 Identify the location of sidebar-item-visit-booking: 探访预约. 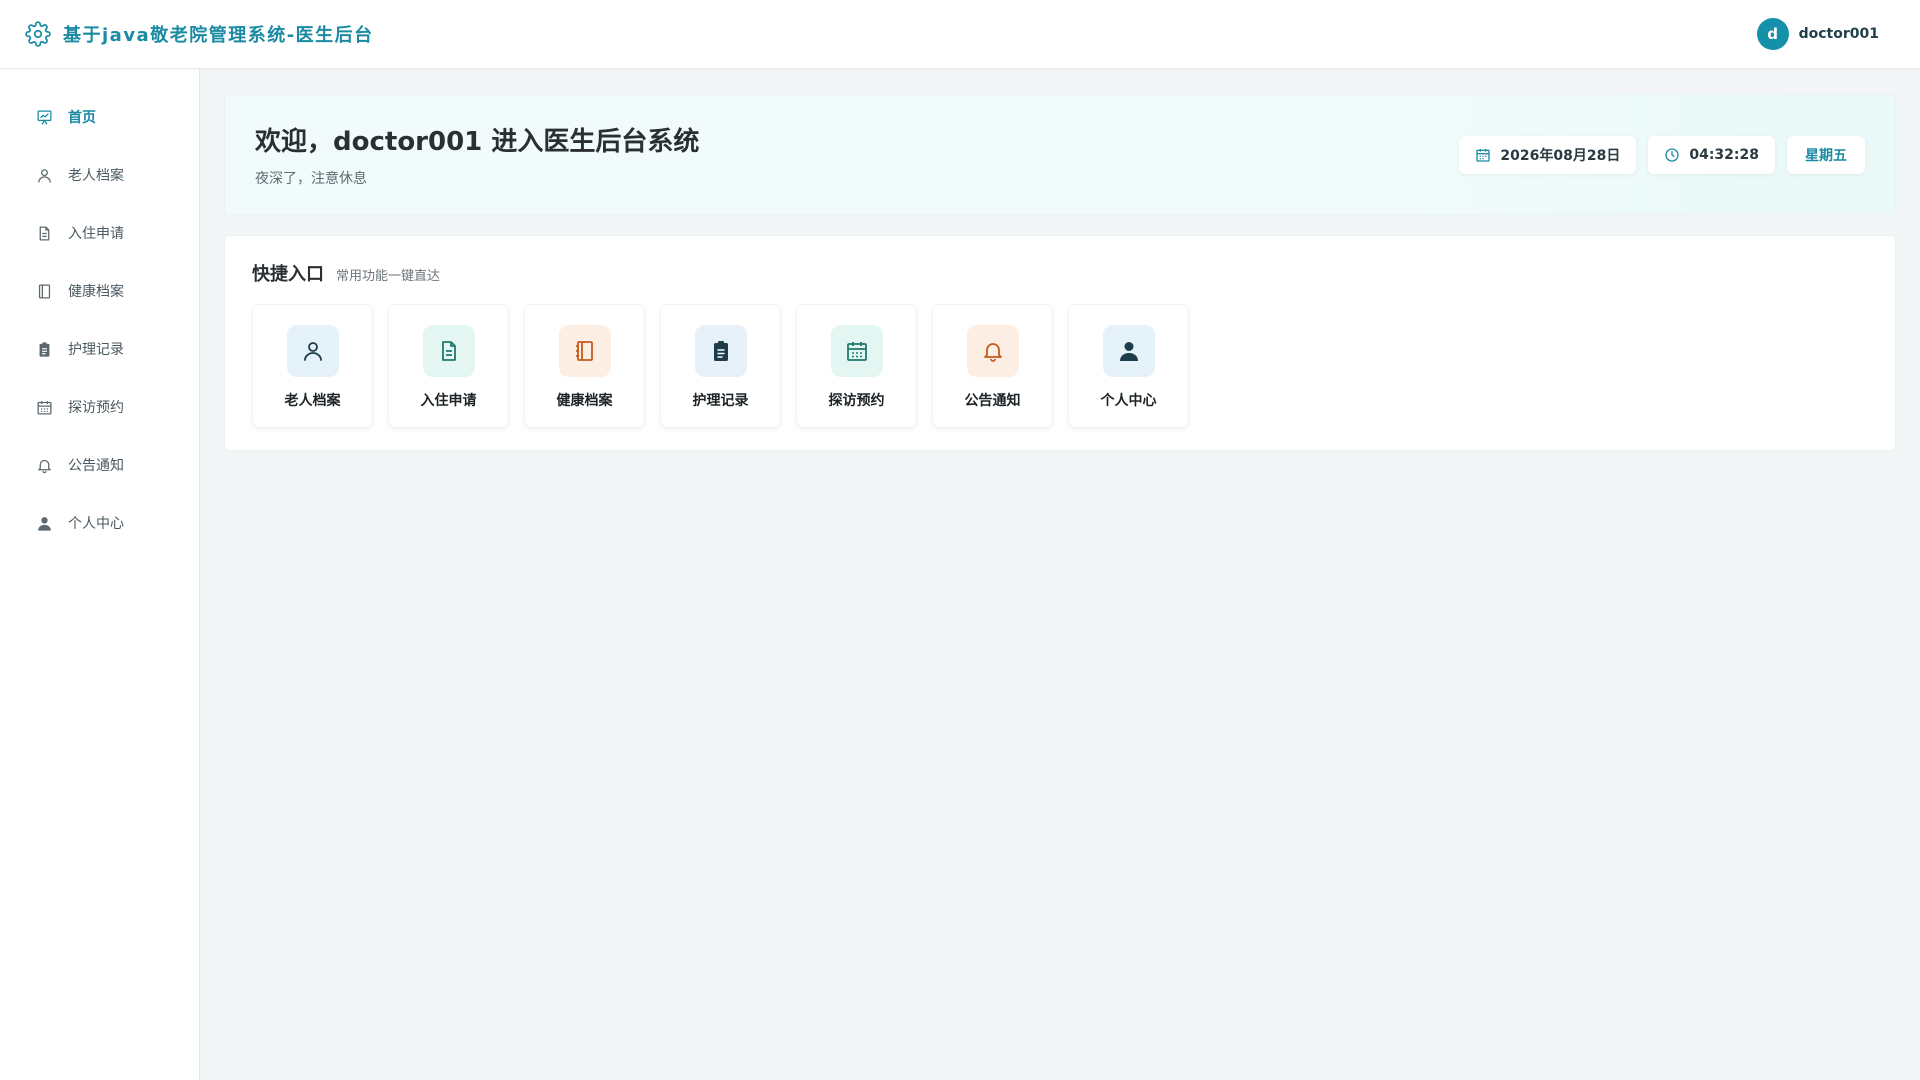
(99, 407).